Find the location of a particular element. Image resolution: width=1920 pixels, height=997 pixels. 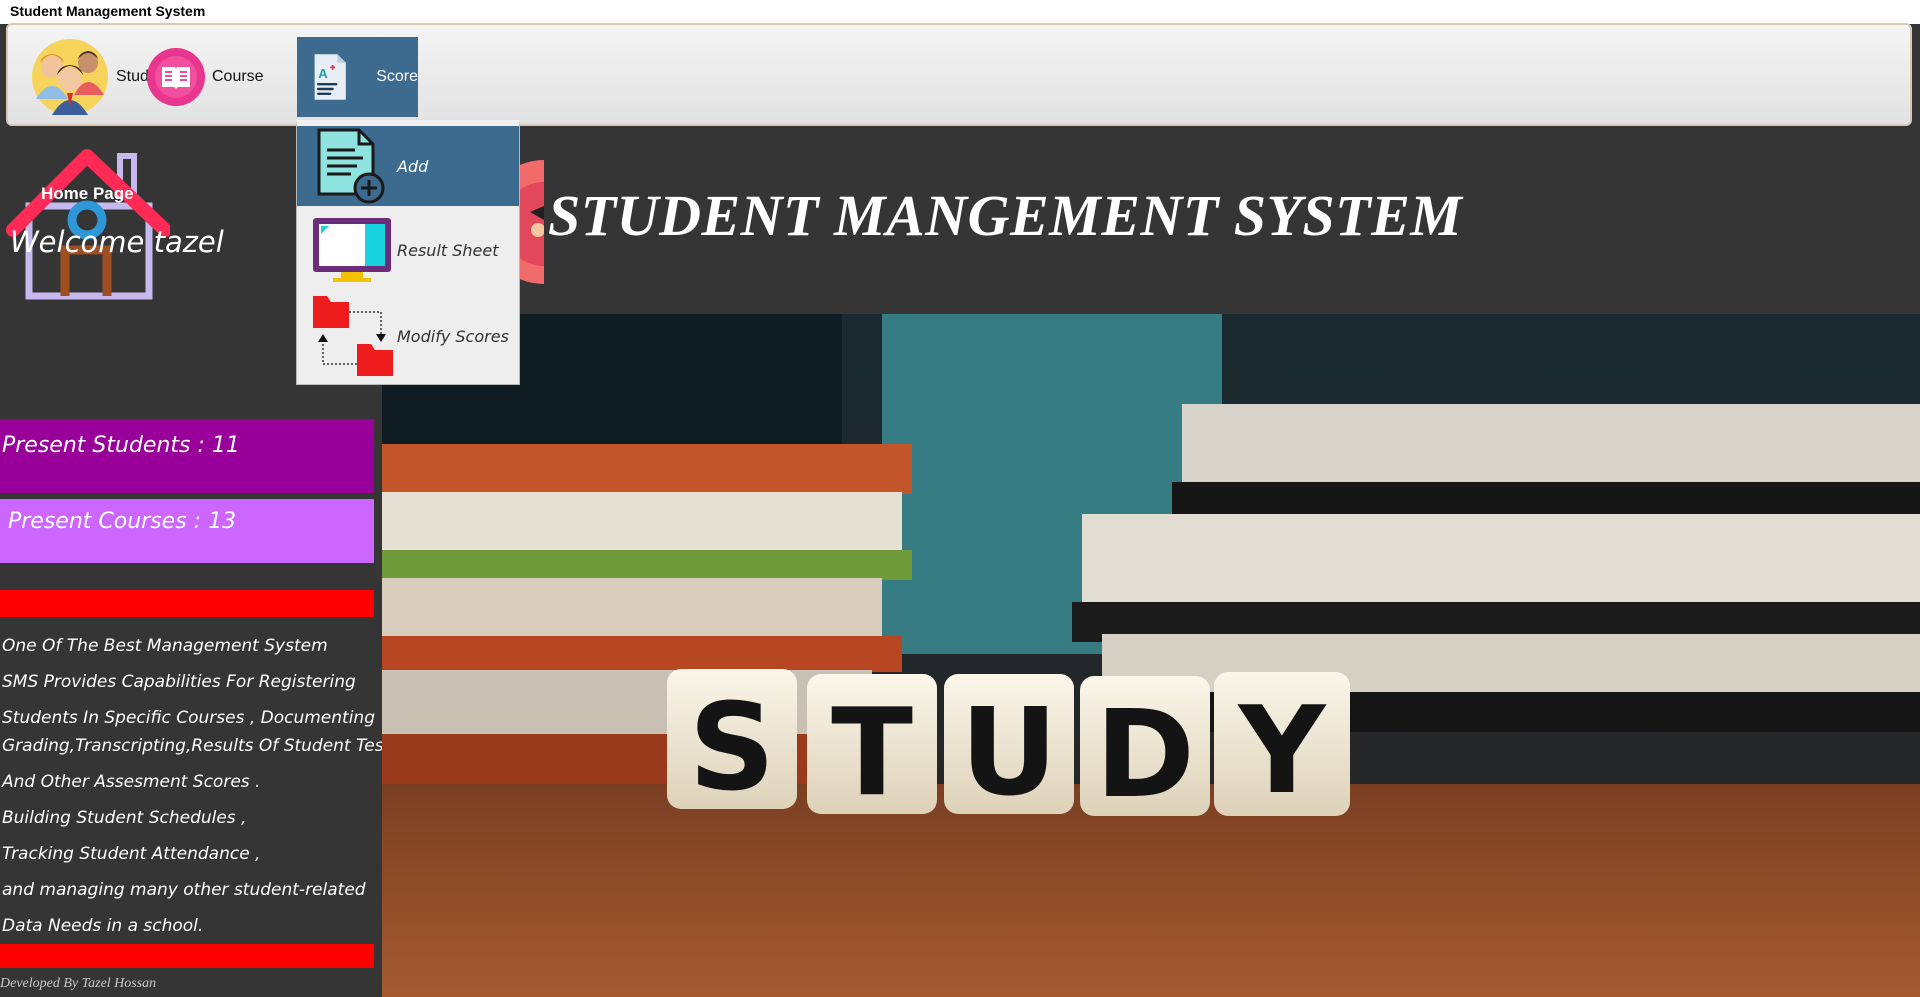

cube-letter: S is located at coordinates (732, 748).